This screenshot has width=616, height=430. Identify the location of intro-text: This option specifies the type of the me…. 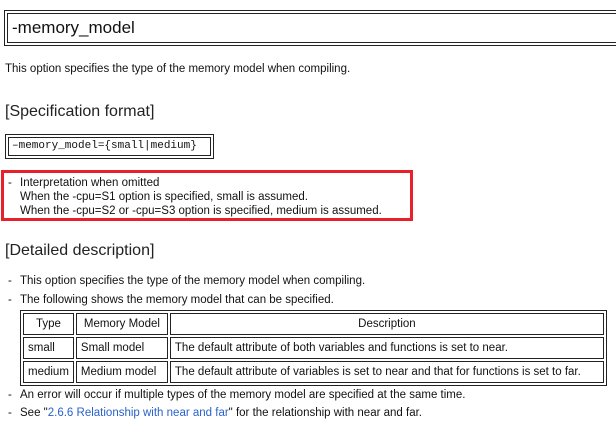
(178, 69).